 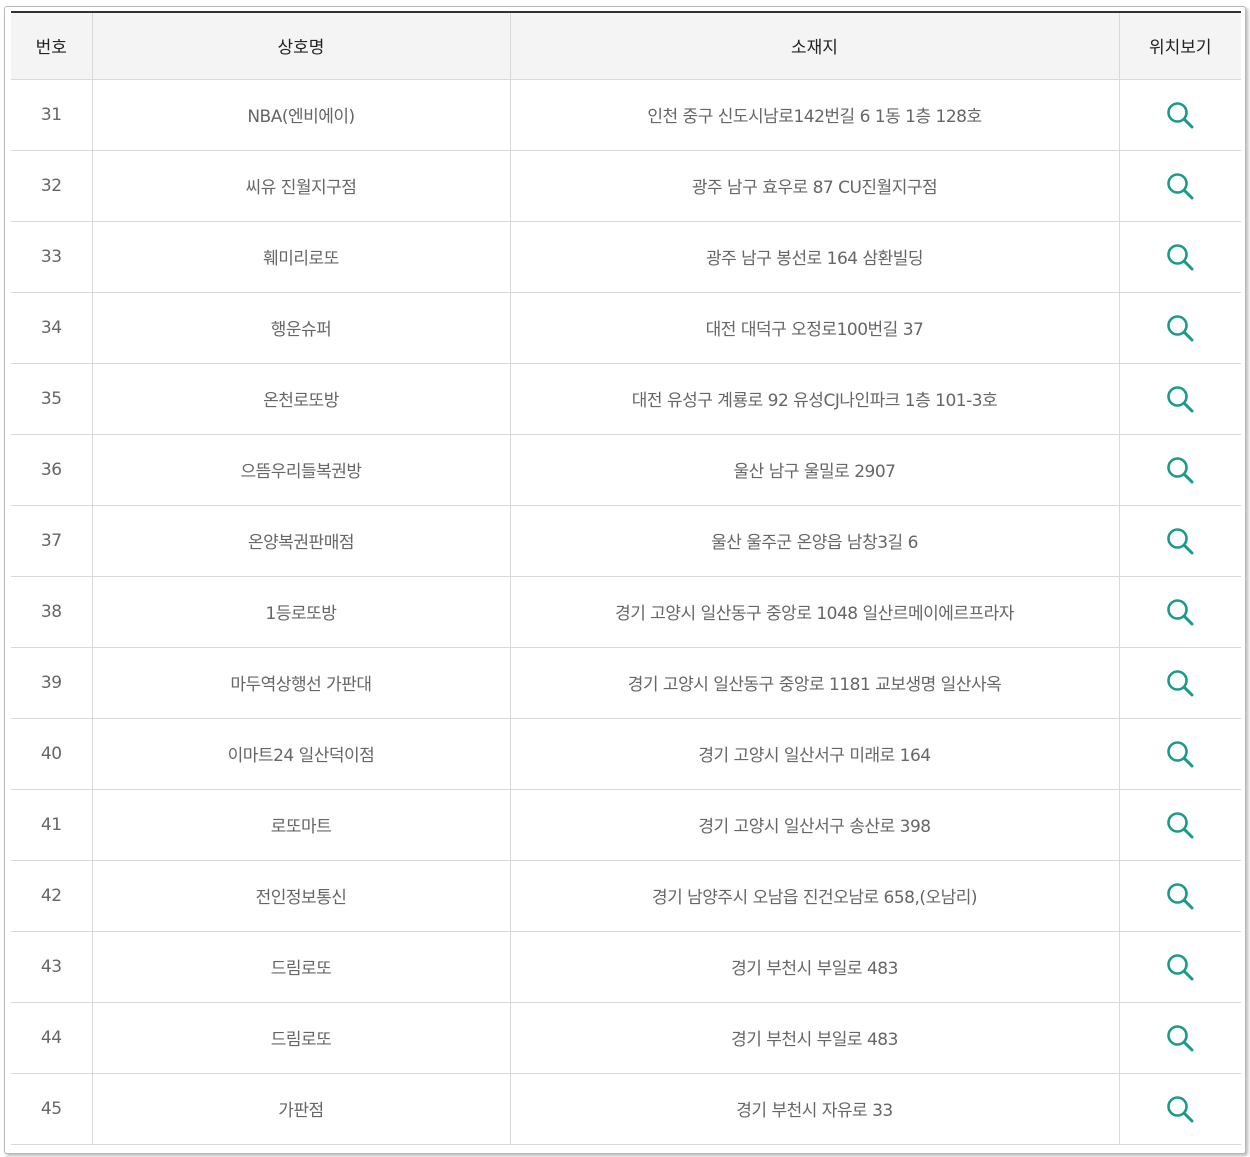 What do you see at coordinates (814, 469) in the screenshot?
I see `cell-address: 울산 남구 울밀로 2907` at bounding box center [814, 469].